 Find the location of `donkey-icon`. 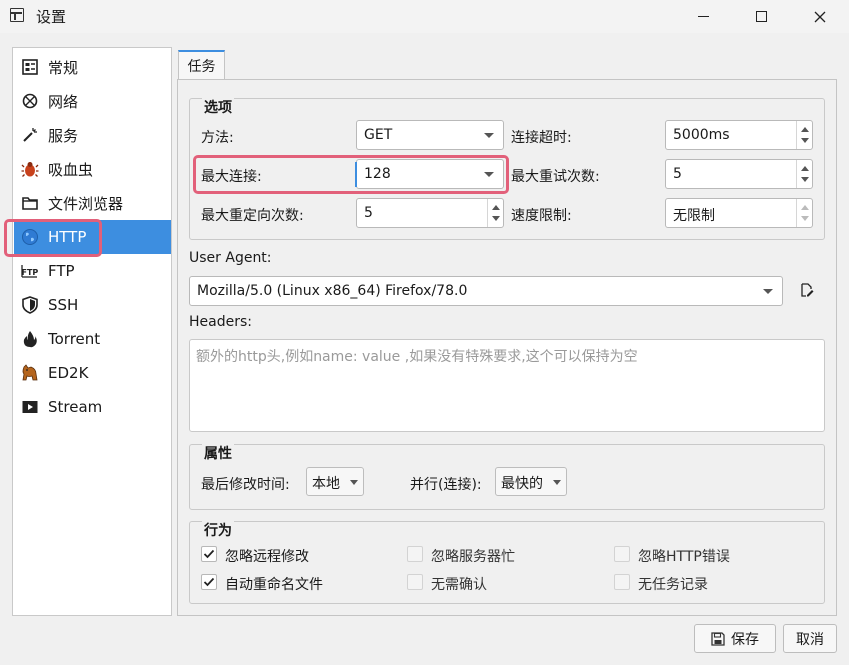

donkey-icon is located at coordinates (30, 373).